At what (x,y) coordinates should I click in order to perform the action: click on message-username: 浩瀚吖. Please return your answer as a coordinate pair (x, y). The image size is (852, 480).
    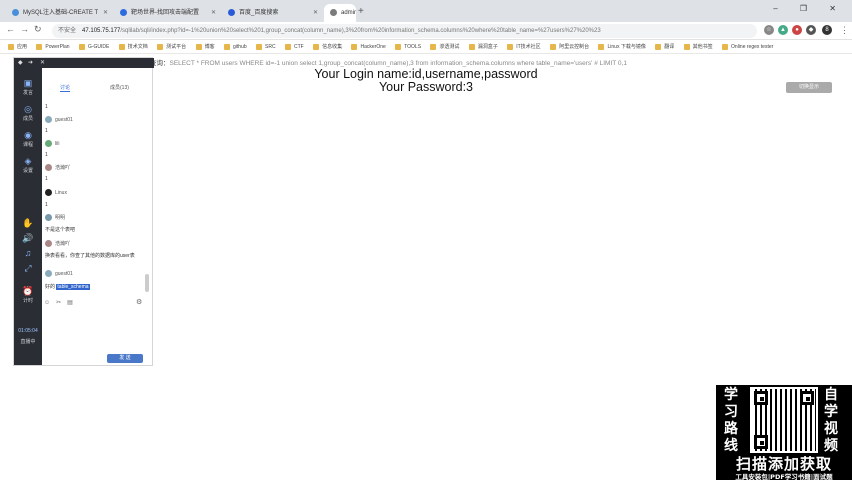
    Looking at the image, I should click on (63, 168).